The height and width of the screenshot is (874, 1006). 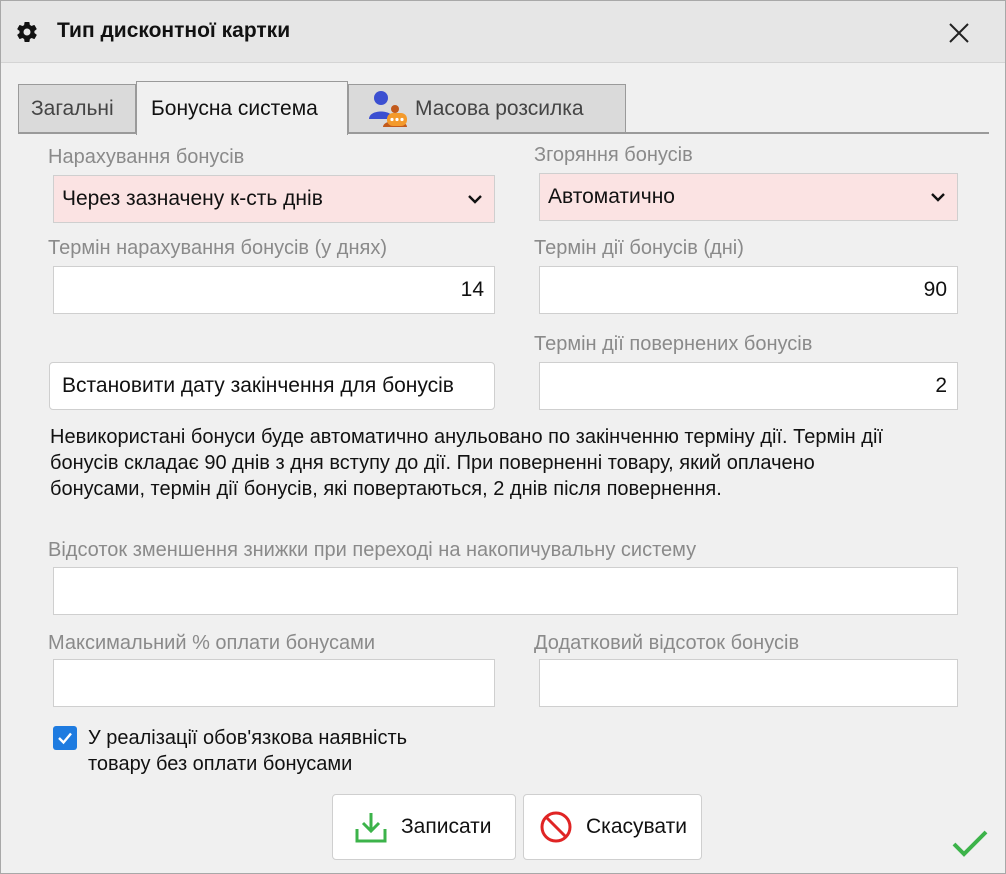 I want to click on tab-mass-mailing: Масова розсилка, so click(x=487, y=109).